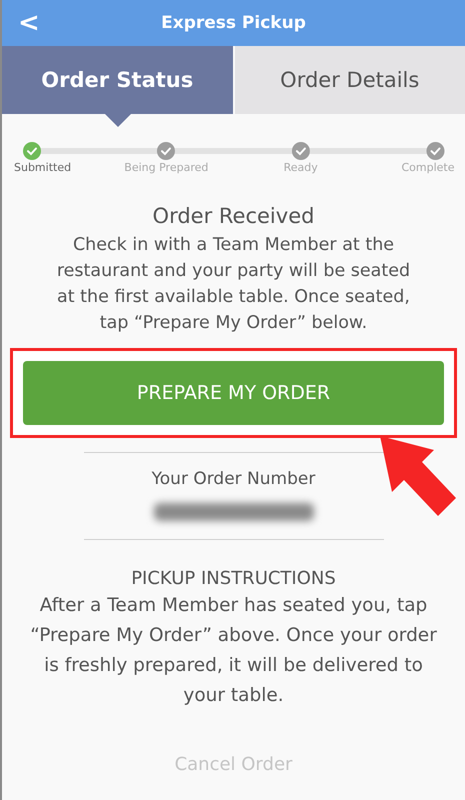 This screenshot has width=465, height=800. Describe the element at coordinates (233, 651) in the screenshot. I see `instructions-text: After a Team Member has seated you, tap “Prepare My Order” above. Once your order is freshly prepared, it will be delivered to your table.` at that location.